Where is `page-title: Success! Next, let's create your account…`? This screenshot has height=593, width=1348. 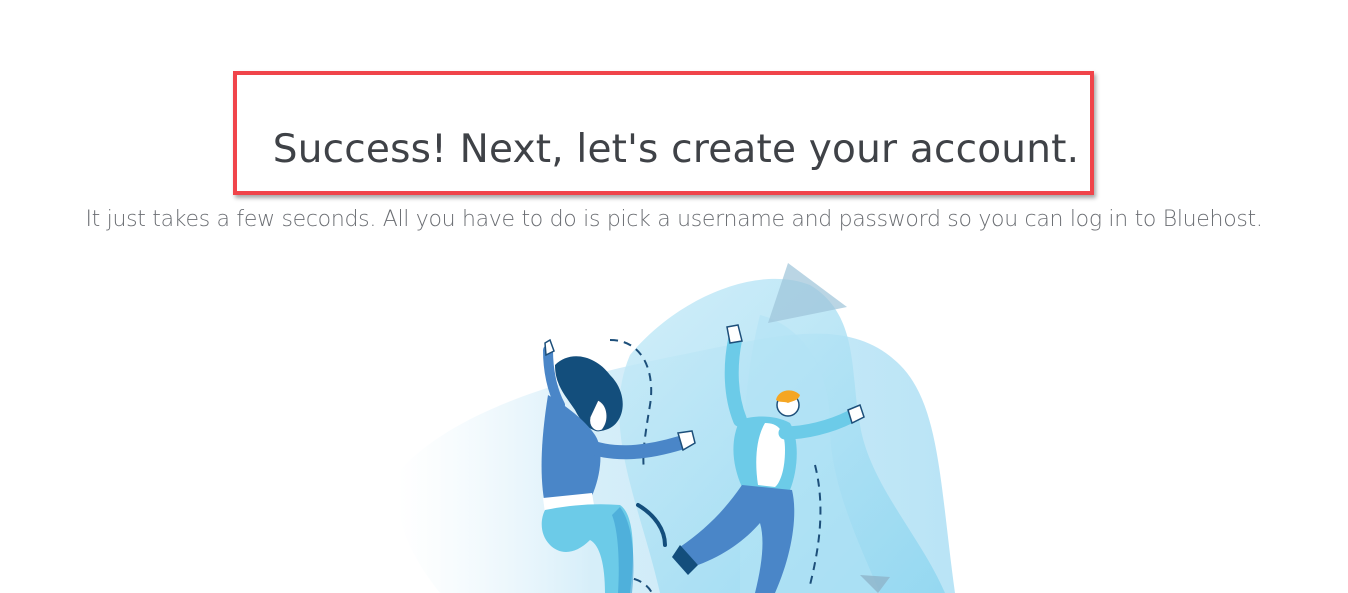
page-title: Success! Next, let's create your account… is located at coordinates (676, 149).